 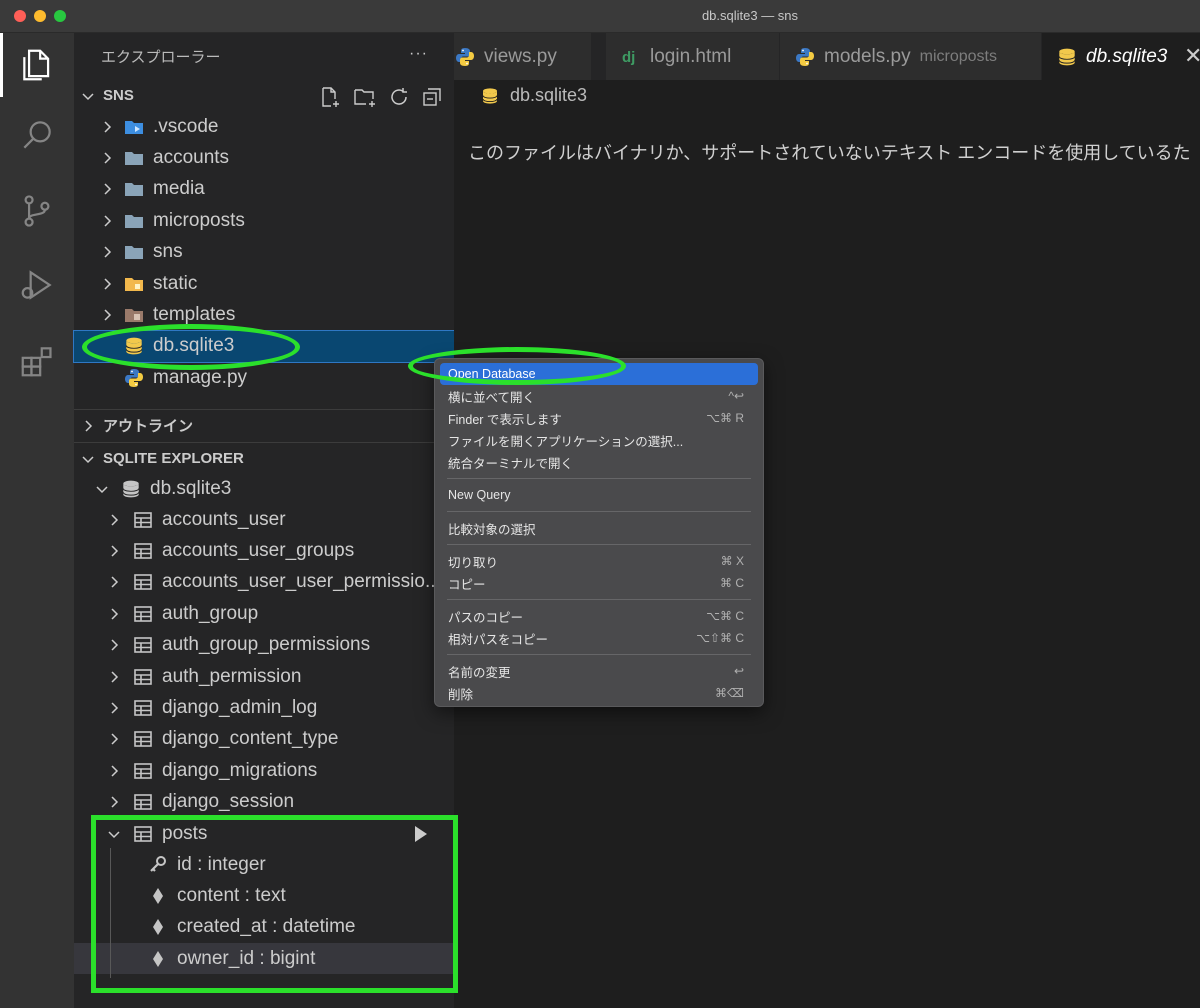 I want to click on tree-item-vscode: .vscode, so click(x=276, y=126).